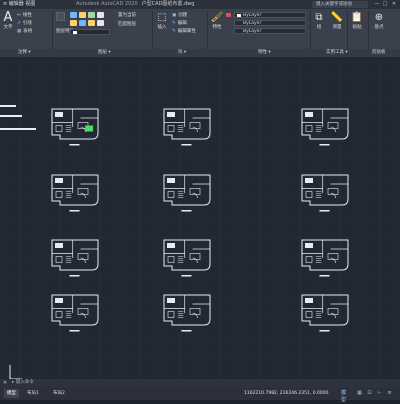 This screenshot has width=400, height=404. I want to click on maximize-button: □, so click(385, 4).